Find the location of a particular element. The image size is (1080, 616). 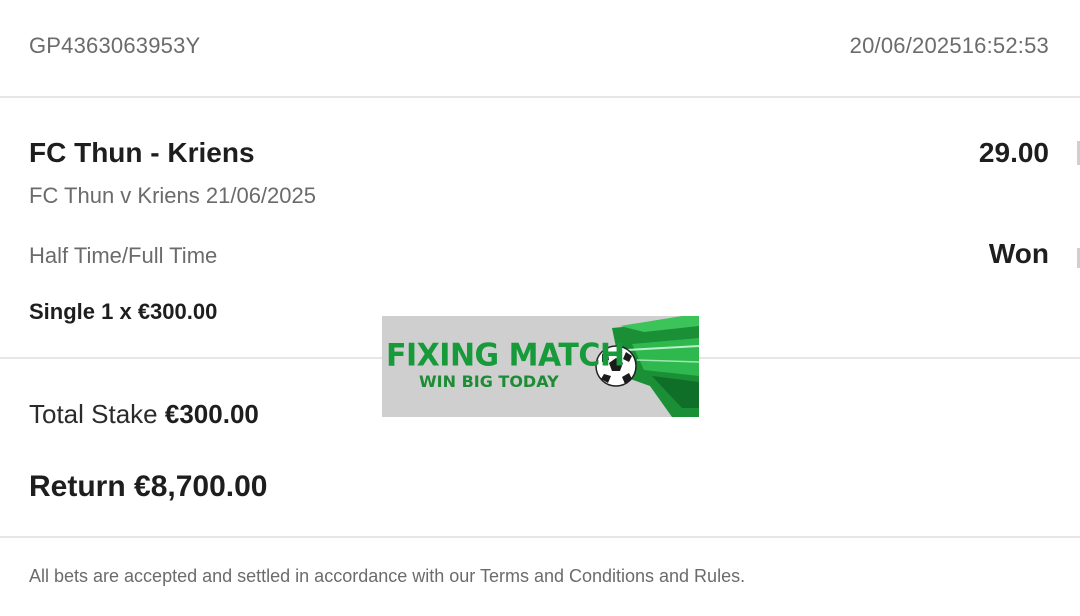

bet-date: 20/06/2025 is located at coordinates (905, 45).